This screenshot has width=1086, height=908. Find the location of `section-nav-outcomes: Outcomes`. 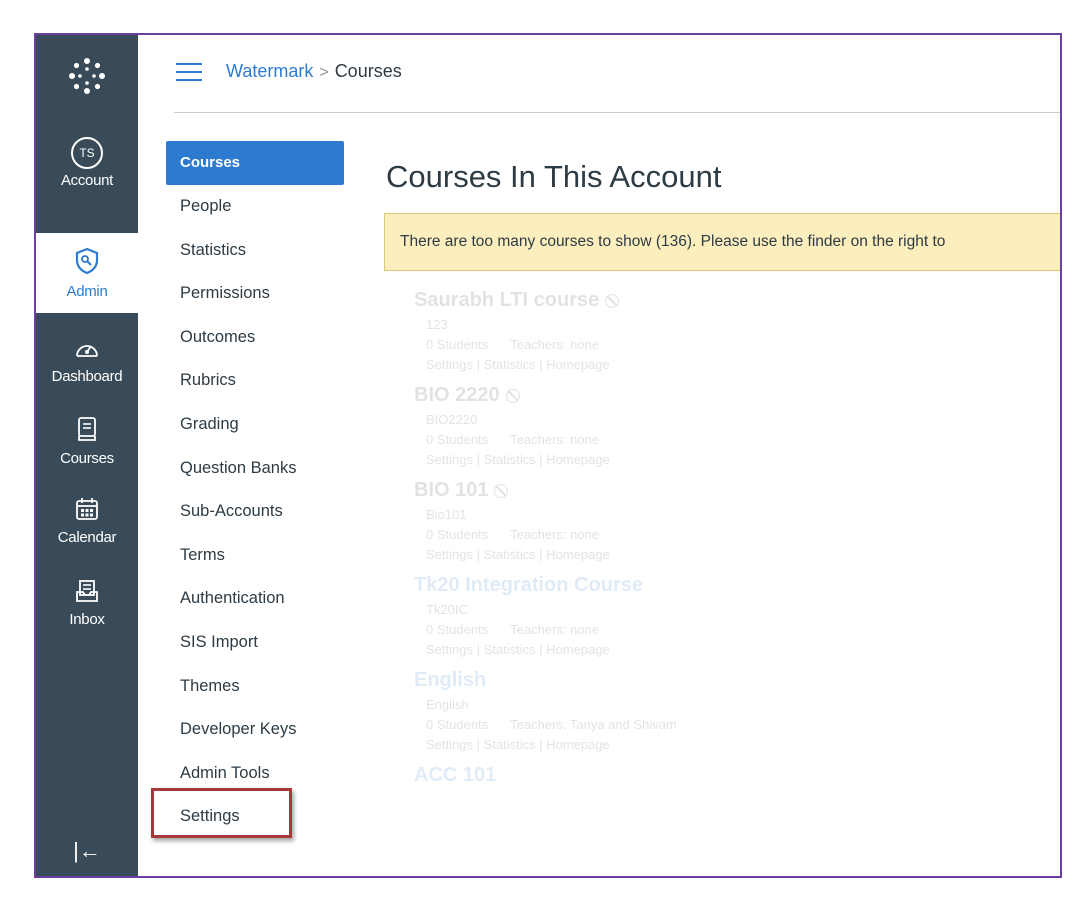

section-nav-outcomes: Outcomes is located at coordinates (255, 338).